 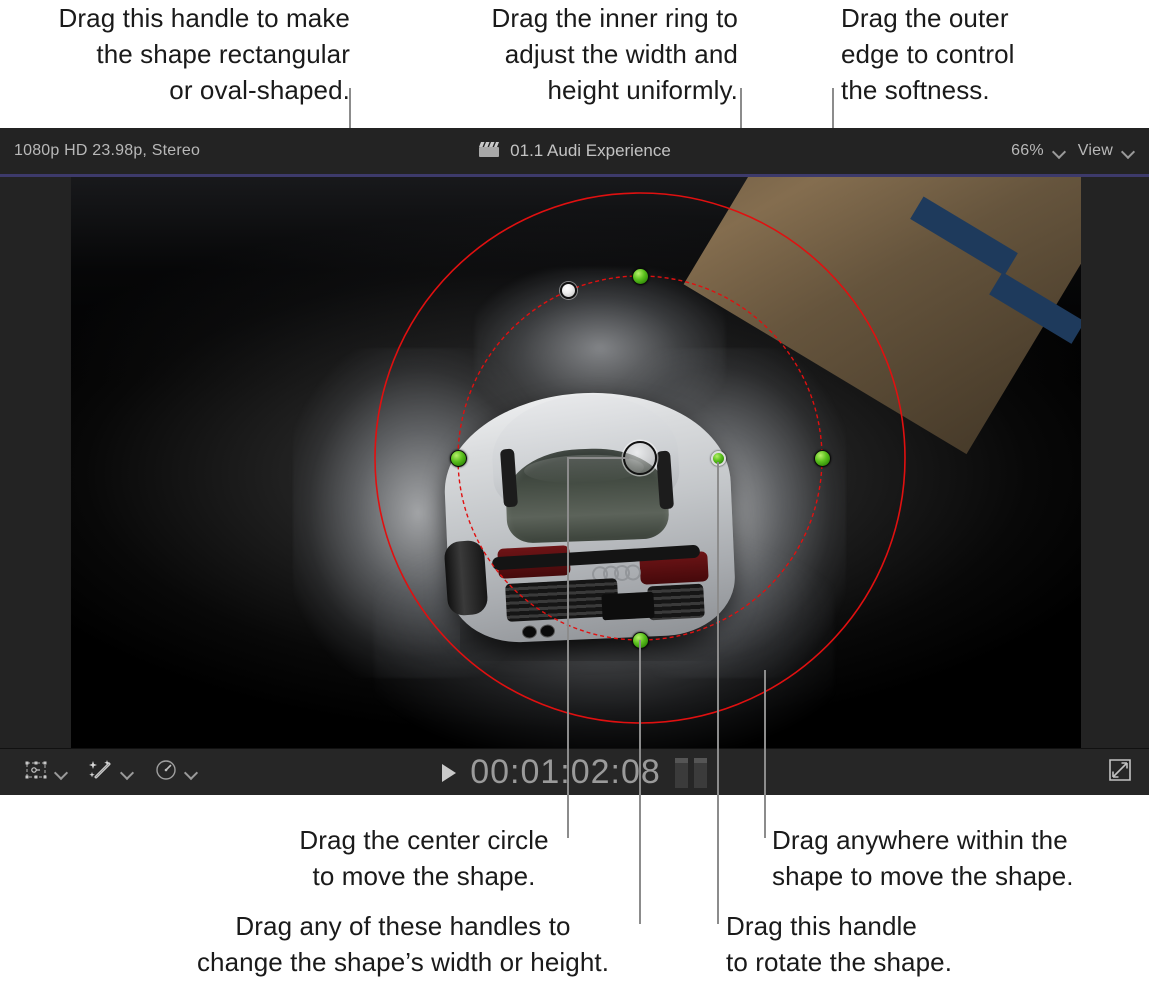 What do you see at coordinates (565, 772) in the screenshot?
I see `timecode-display: 00:01:02:08` at bounding box center [565, 772].